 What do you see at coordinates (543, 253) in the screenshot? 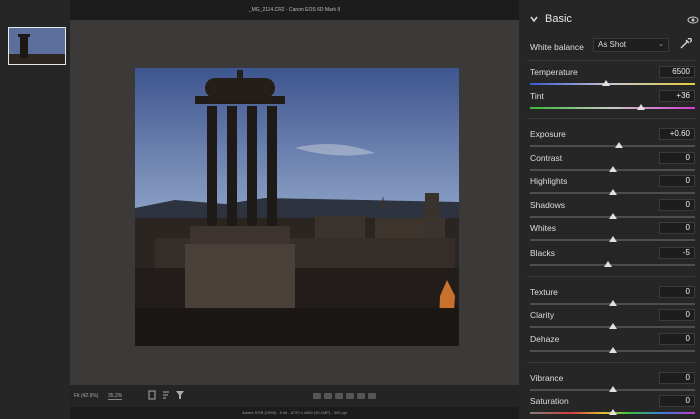
I see `blacks-label: Blacks` at bounding box center [543, 253].